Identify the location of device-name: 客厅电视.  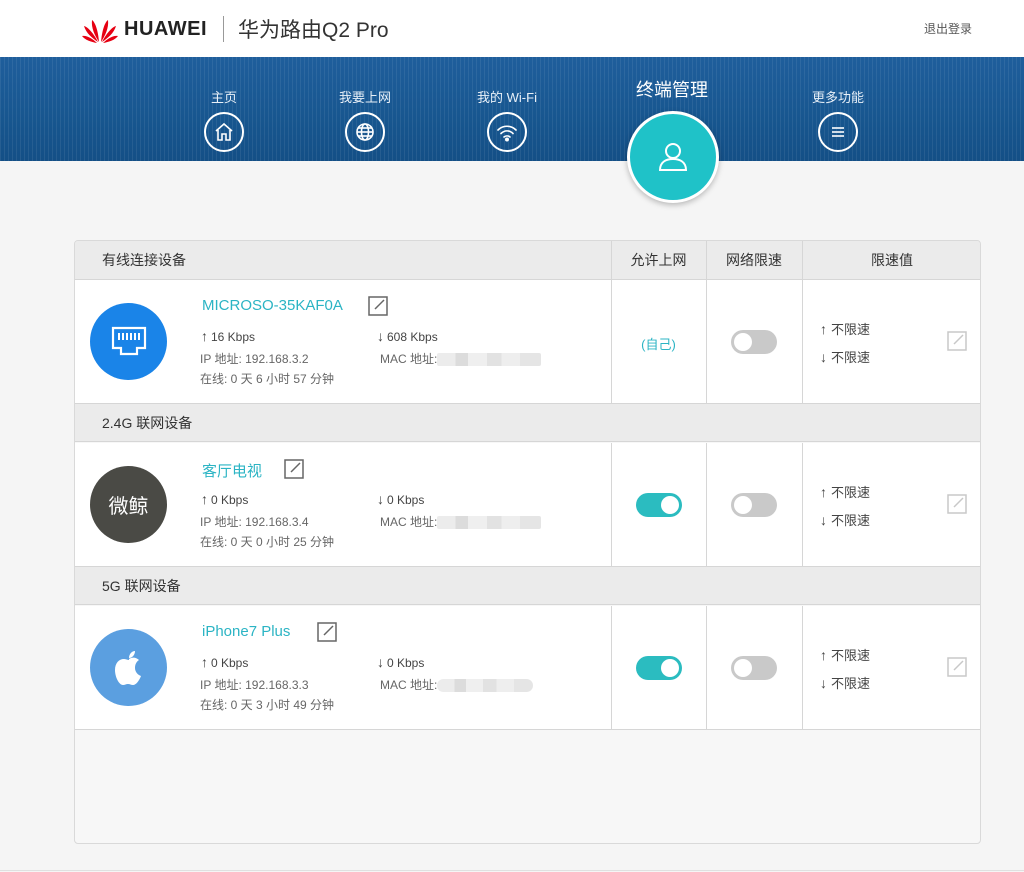
(232, 470).